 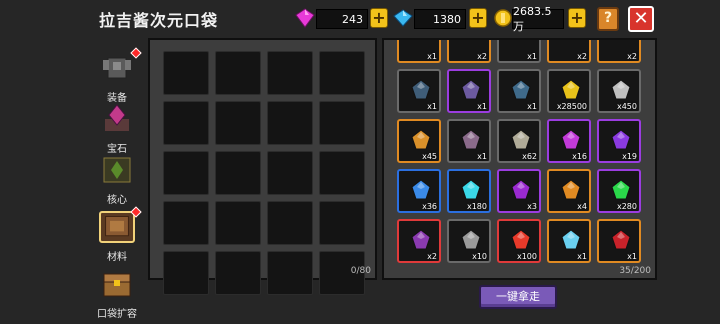 I want to click on core-icon, so click(x=117, y=170).